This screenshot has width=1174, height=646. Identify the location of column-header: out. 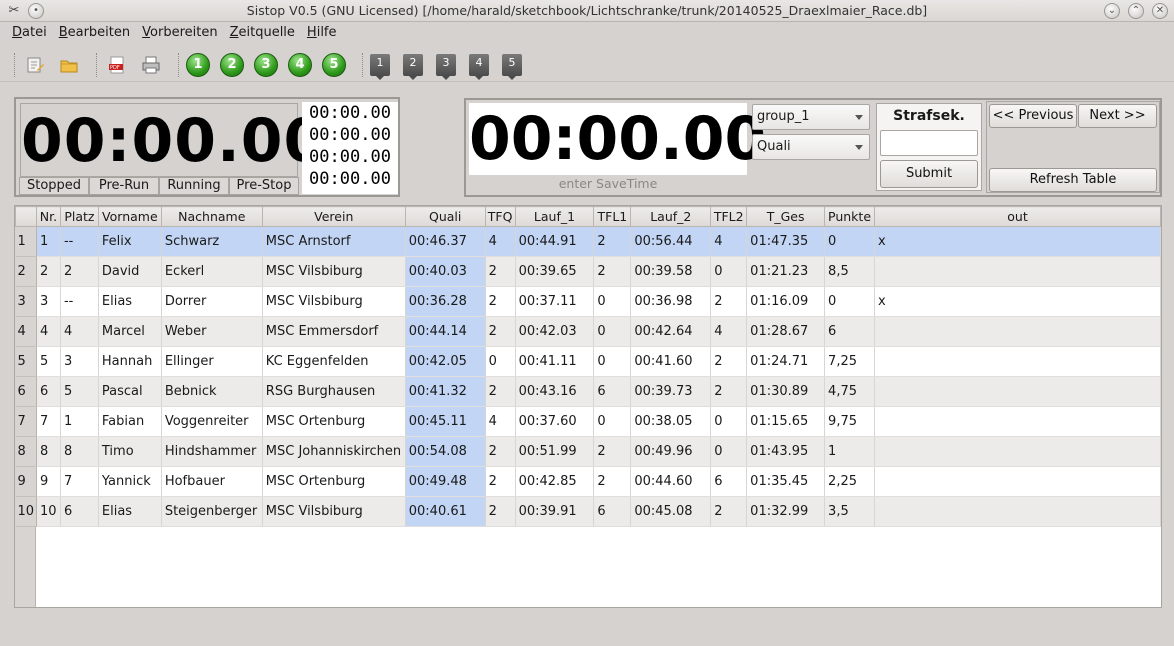
(1017, 216).